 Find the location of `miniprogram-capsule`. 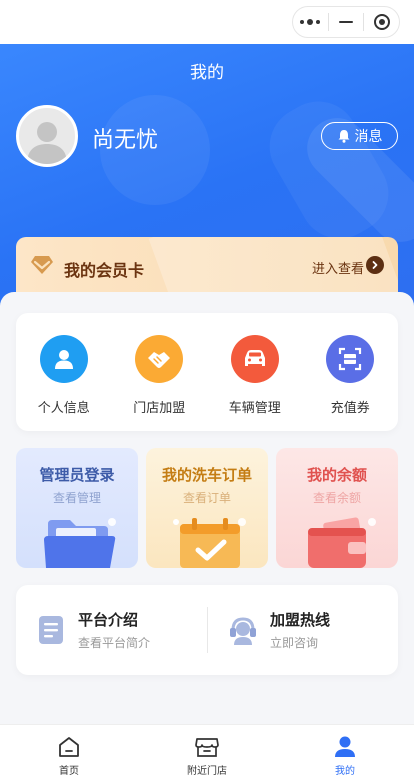

miniprogram-capsule is located at coordinates (346, 22).